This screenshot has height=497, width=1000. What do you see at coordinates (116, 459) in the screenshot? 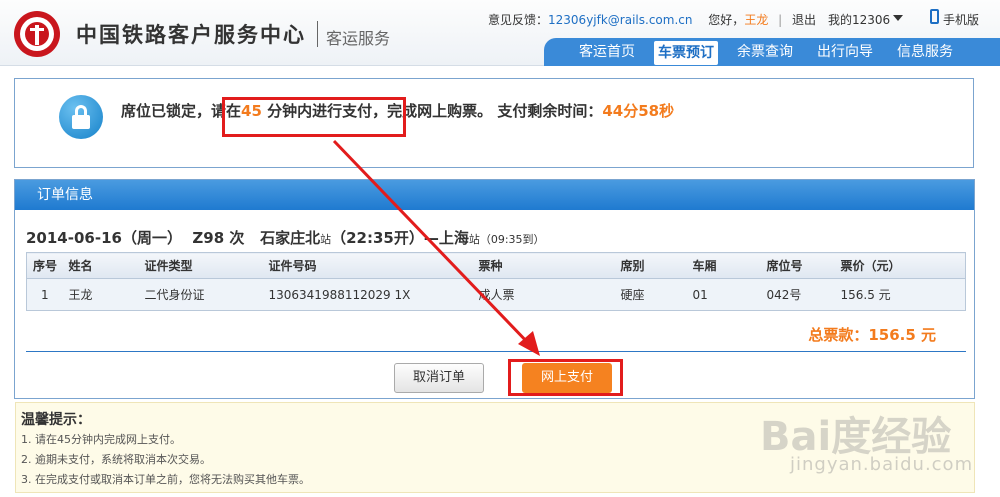
I see `tip-item: 2. 逾期未支付，系统将取消本次交易。` at bounding box center [116, 459].